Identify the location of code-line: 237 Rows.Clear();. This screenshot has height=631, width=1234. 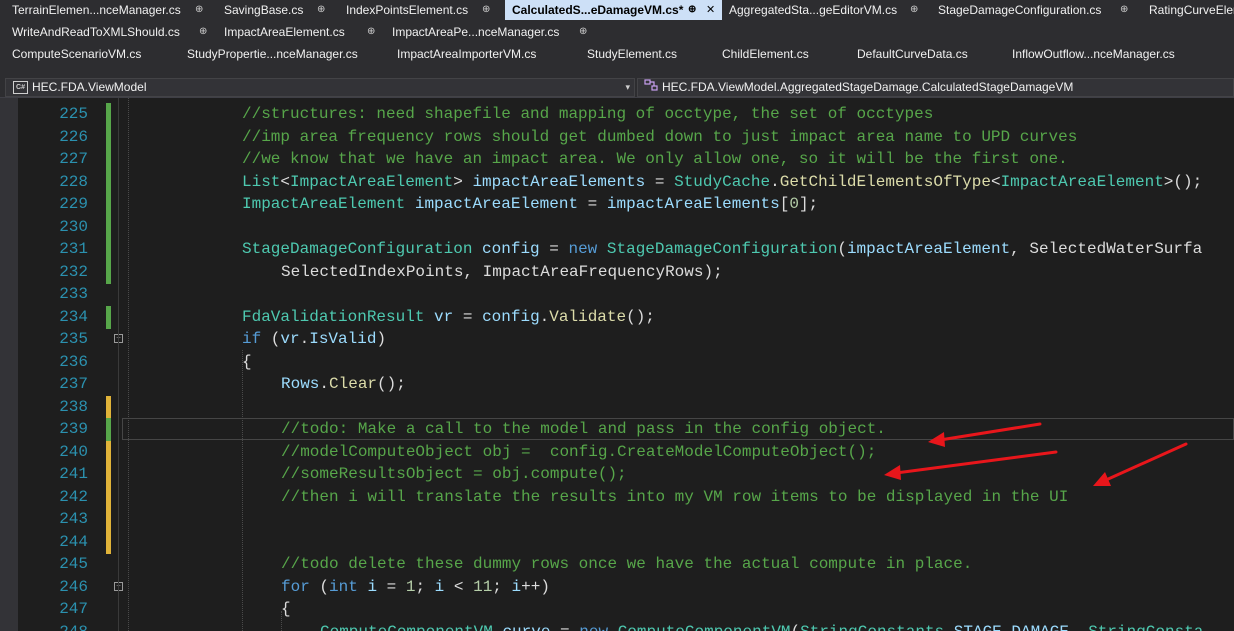
(617, 384).